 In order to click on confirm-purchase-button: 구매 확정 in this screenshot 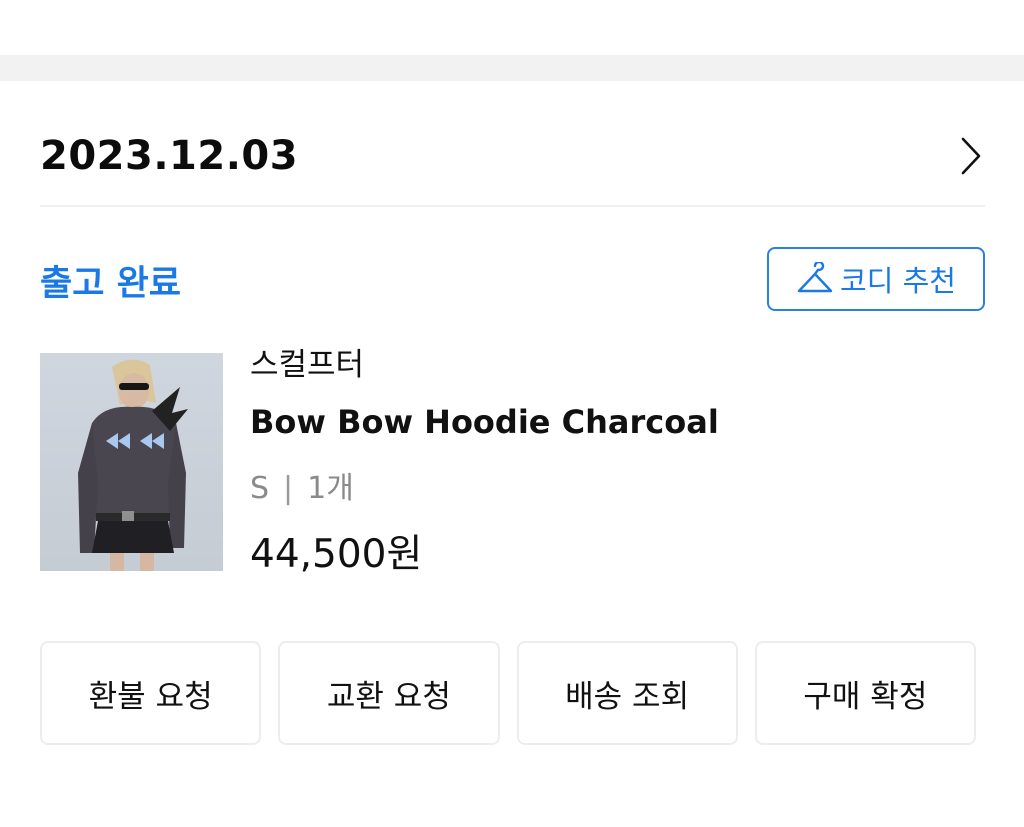, I will do `click(865, 693)`.